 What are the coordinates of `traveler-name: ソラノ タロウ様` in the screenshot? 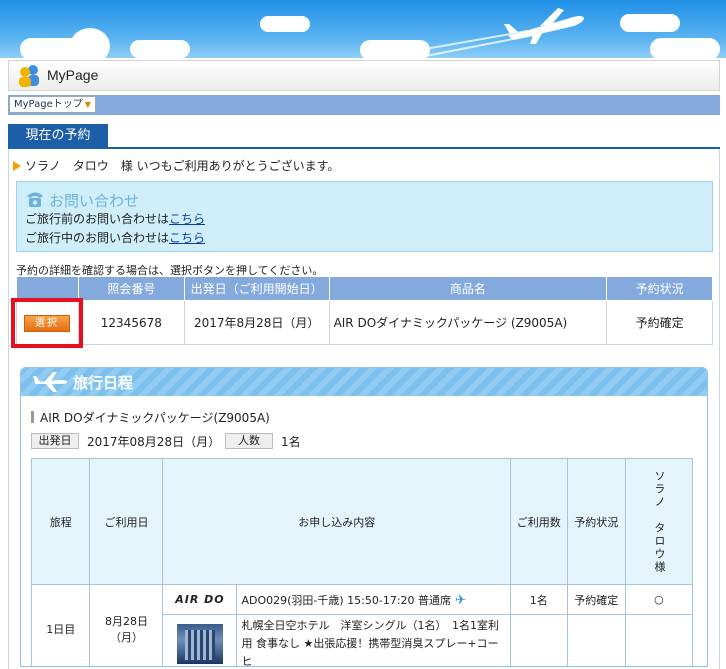 It's located at (659, 521).